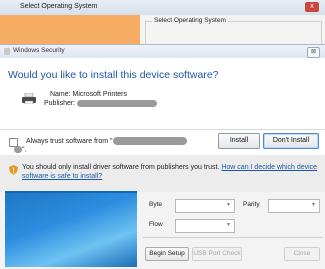  I want to click on byte-select: ▼, so click(205, 206).